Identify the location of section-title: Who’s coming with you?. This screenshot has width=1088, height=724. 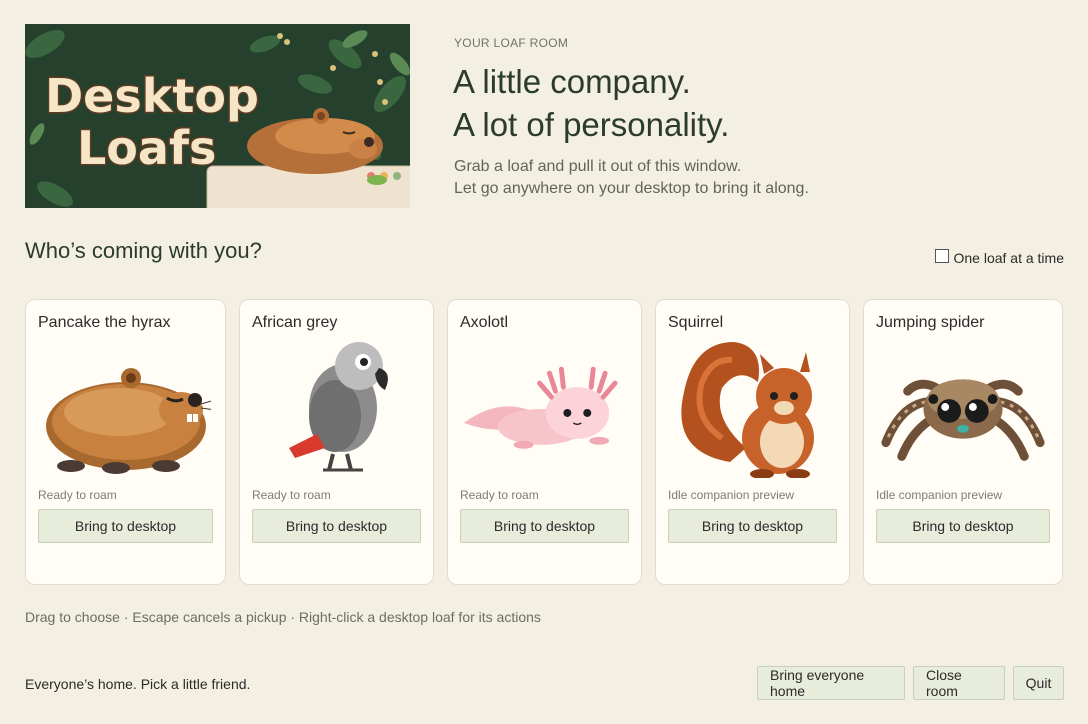
(143, 250).